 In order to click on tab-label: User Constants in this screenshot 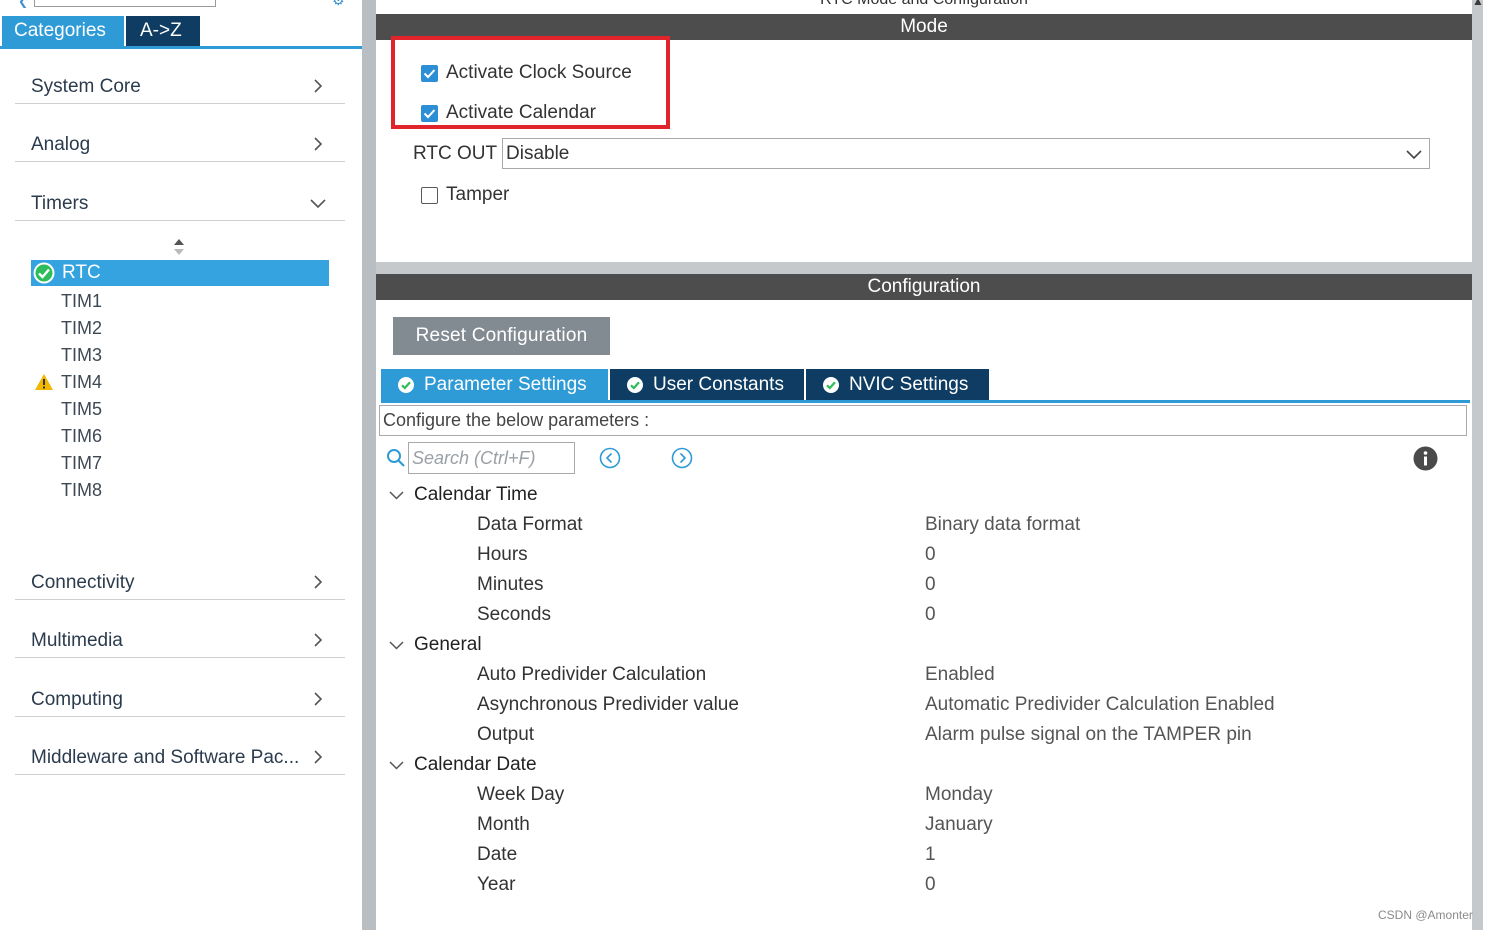, I will do `click(718, 384)`.